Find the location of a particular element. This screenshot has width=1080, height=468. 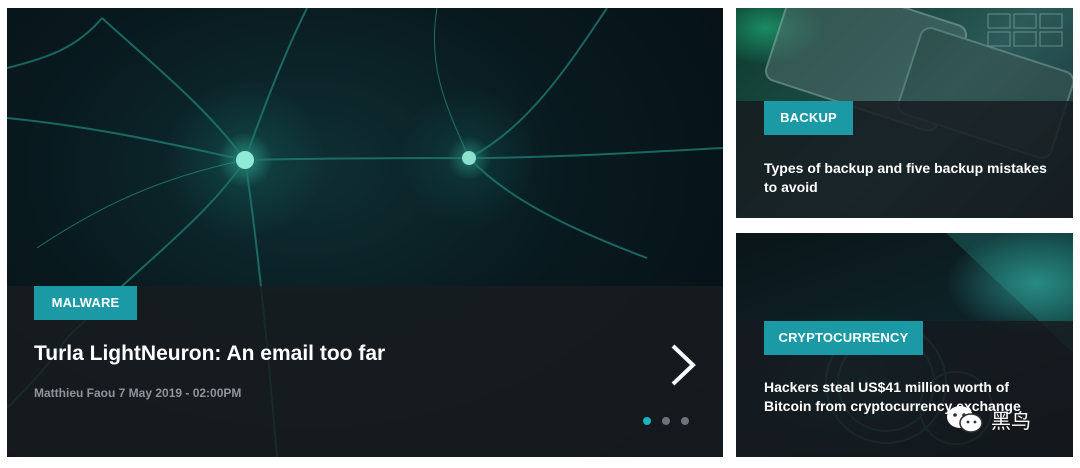

category-tag: MALWARE is located at coordinates (85, 303).